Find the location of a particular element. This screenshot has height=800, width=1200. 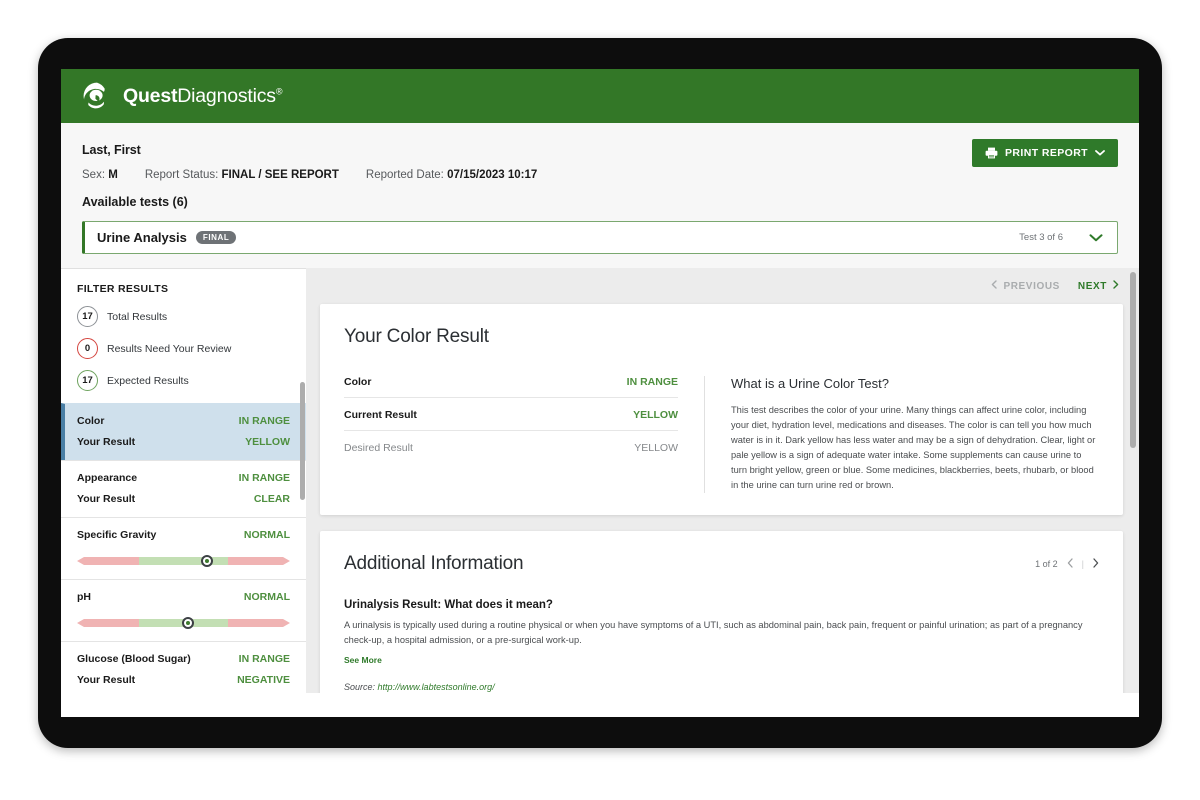

sidebar-result-color: Color IN RANGE Your Result YELLOW is located at coordinates (183, 431).